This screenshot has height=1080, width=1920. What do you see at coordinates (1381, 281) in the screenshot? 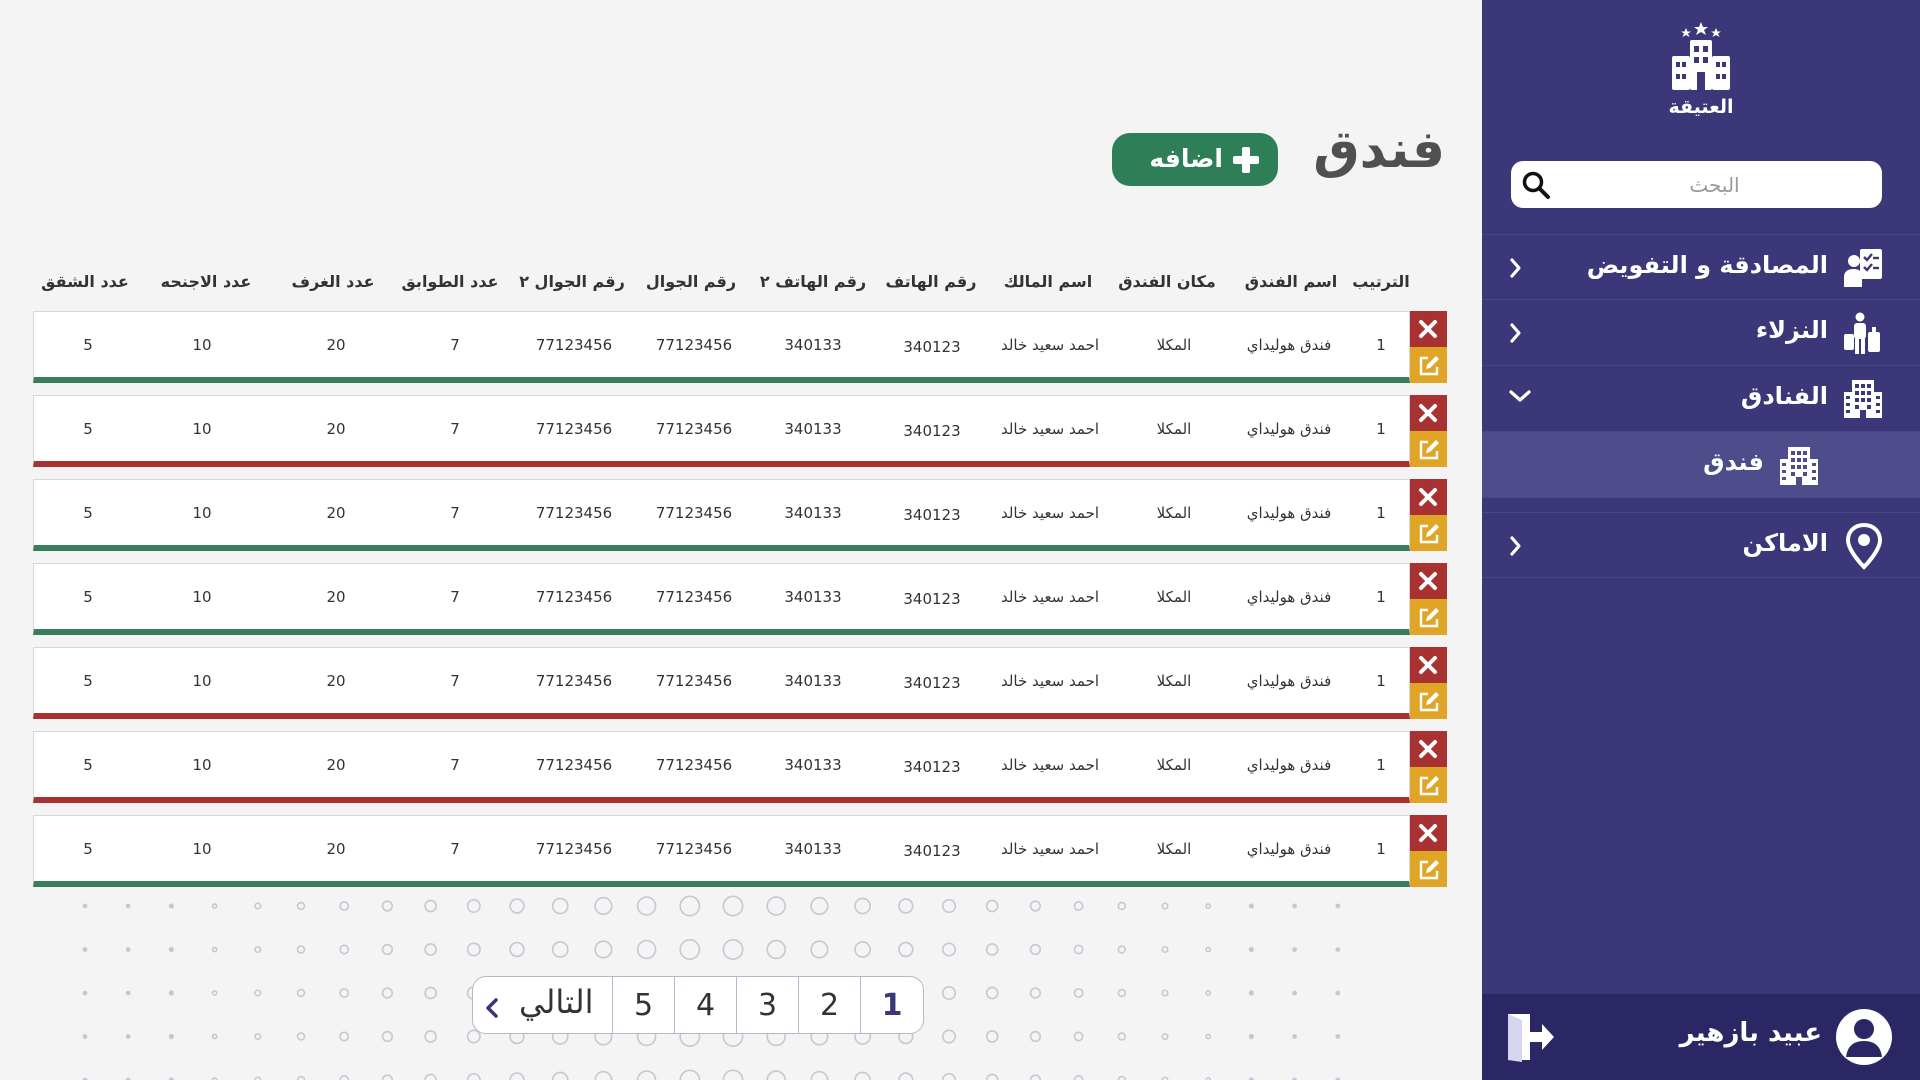
I see `column-header: الترتيب` at bounding box center [1381, 281].